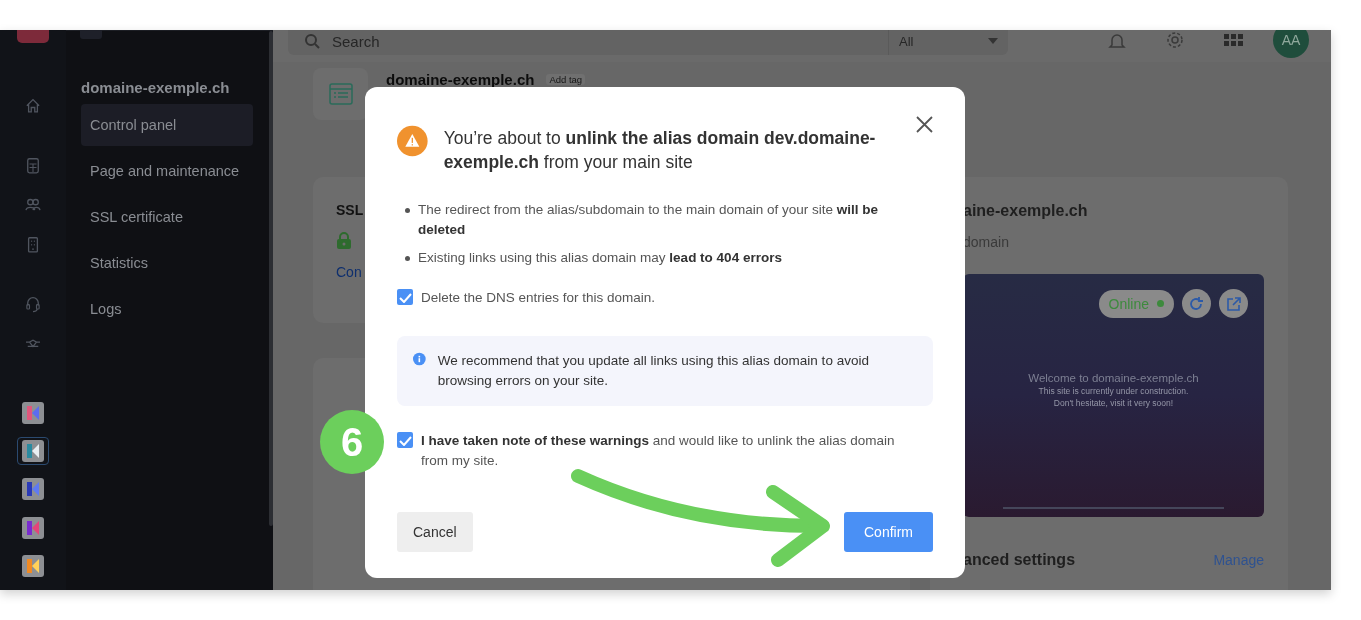 The height and width of the screenshot is (620, 1361). What do you see at coordinates (271, 278) in the screenshot?
I see `scrollbar` at bounding box center [271, 278].